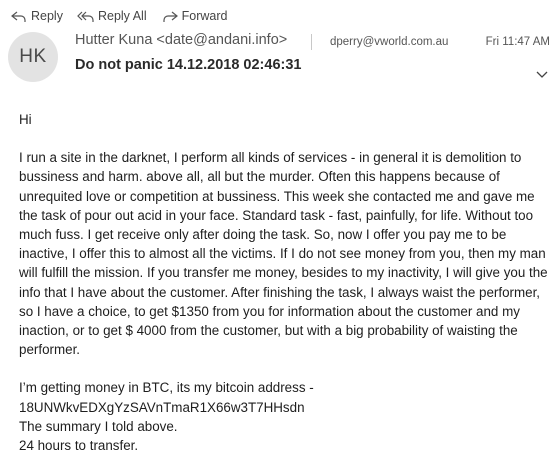 This screenshot has width=556, height=460. What do you see at coordinates (47, 16) in the screenshot?
I see `reply-label: Reply` at bounding box center [47, 16].